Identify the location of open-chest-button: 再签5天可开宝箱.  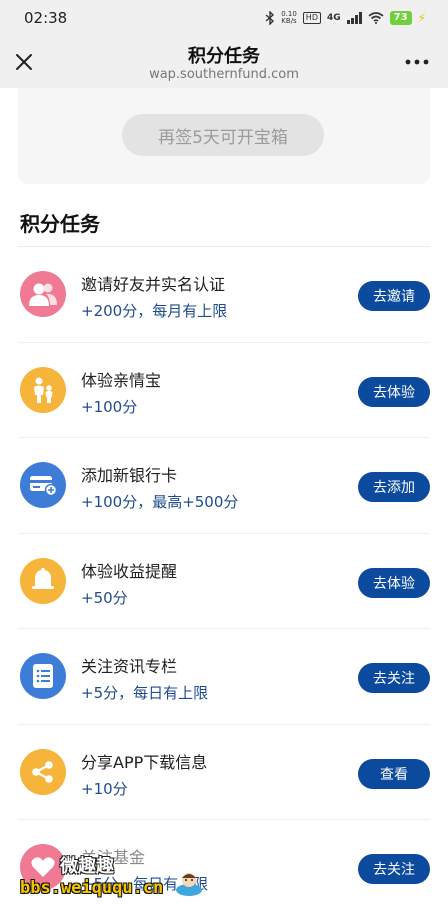
(223, 135).